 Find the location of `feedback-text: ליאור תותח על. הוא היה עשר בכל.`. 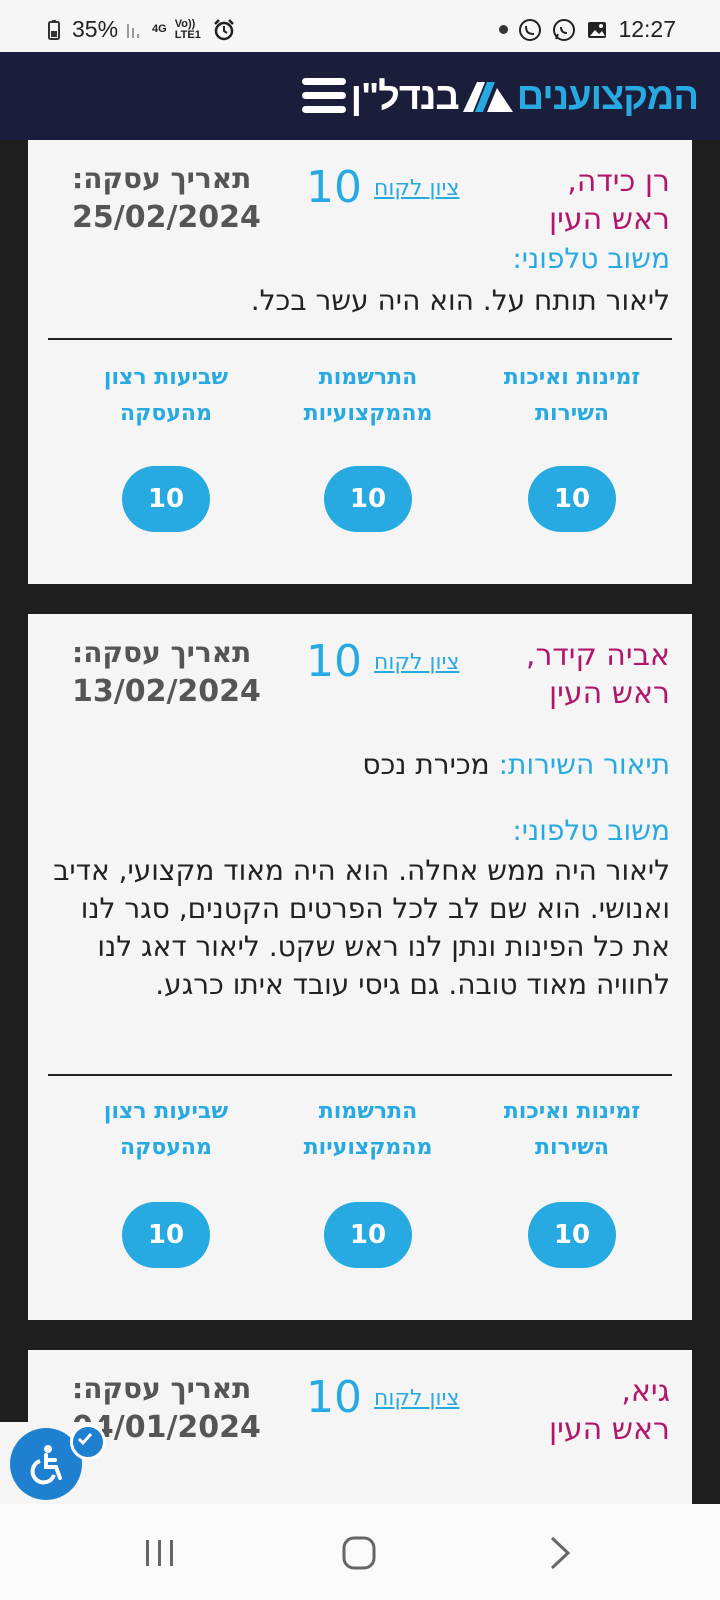

feedback-text: ליאור תותח על. הוא היה עשר בכל. is located at coordinates (460, 300).